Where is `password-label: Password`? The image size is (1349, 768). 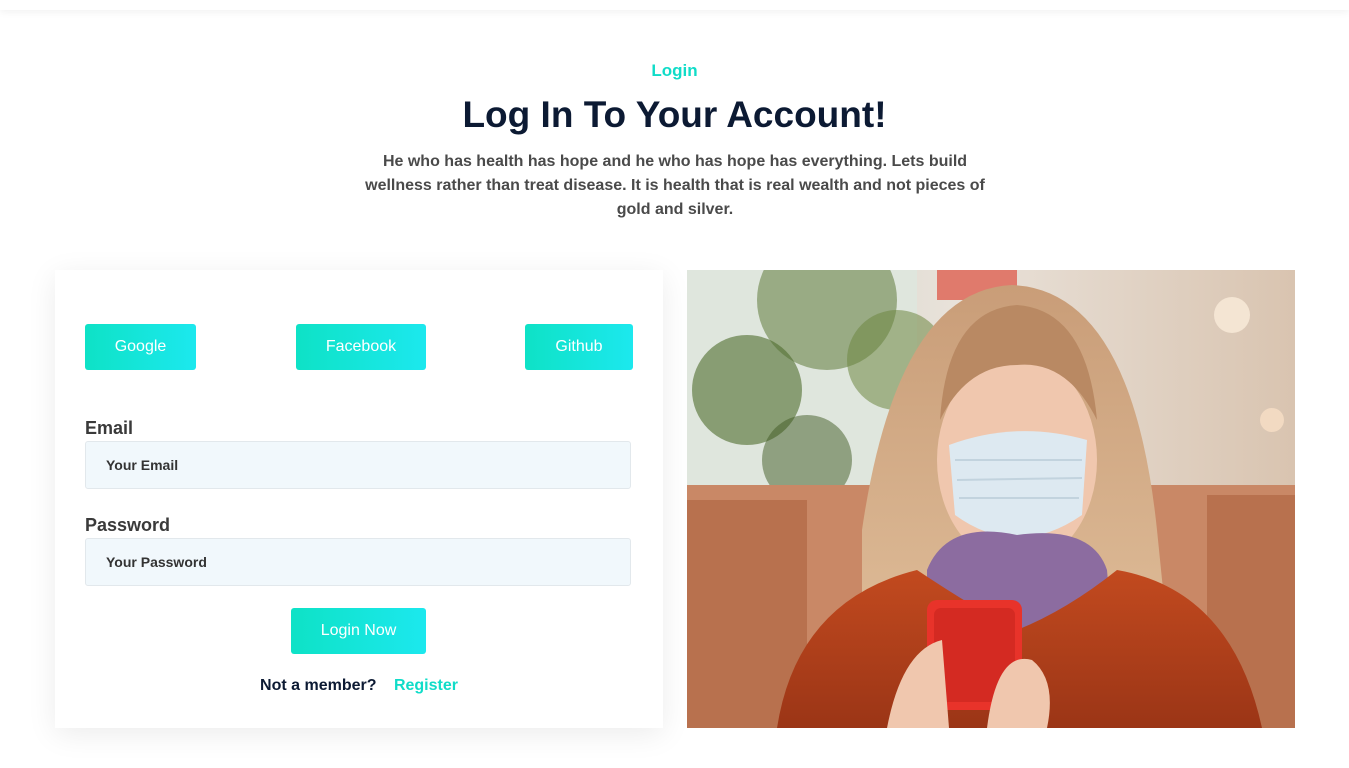 password-label: Password is located at coordinates (128, 525).